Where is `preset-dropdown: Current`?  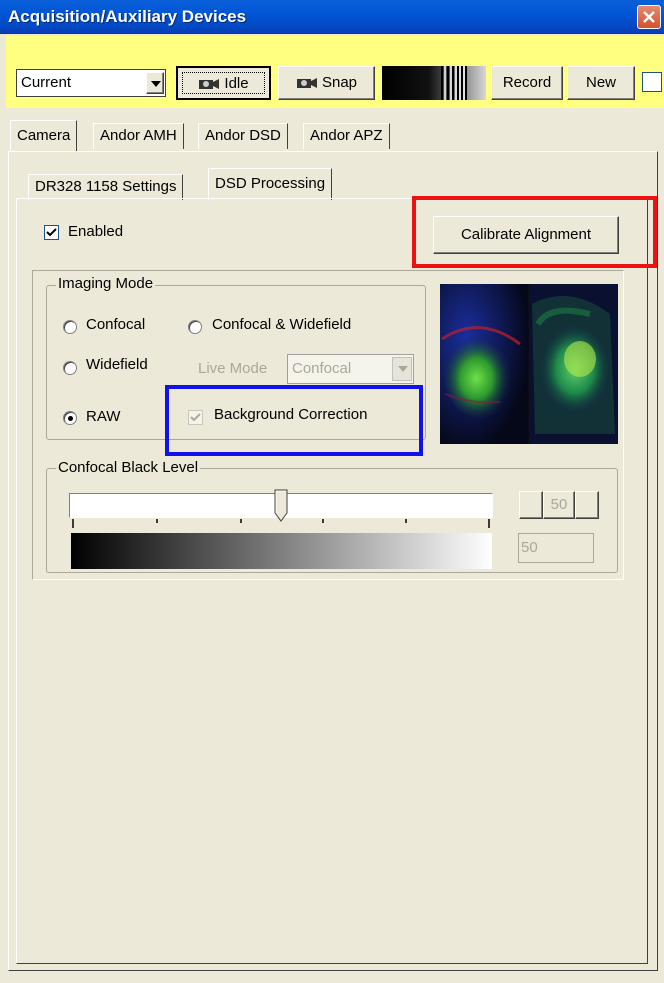 preset-dropdown: Current is located at coordinates (91, 83).